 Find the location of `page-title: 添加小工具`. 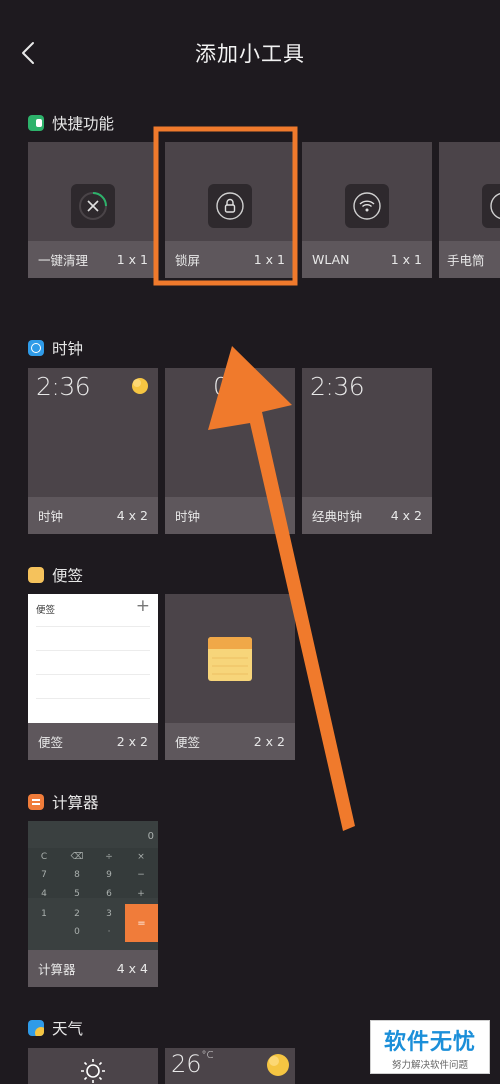

page-title: 添加小工具 is located at coordinates (250, 54).